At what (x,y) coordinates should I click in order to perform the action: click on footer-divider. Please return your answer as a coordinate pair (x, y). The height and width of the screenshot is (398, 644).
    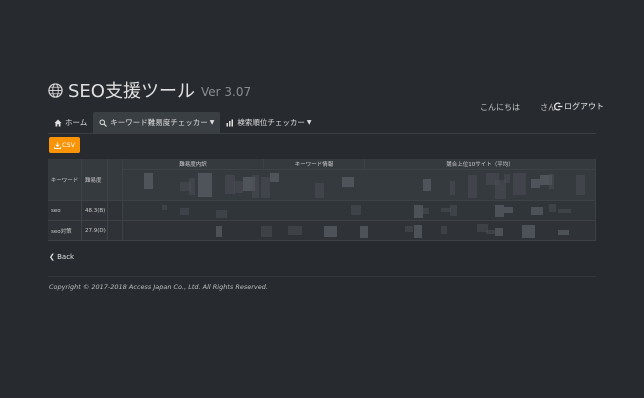
    Looking at the image, I should click on (322, 276).